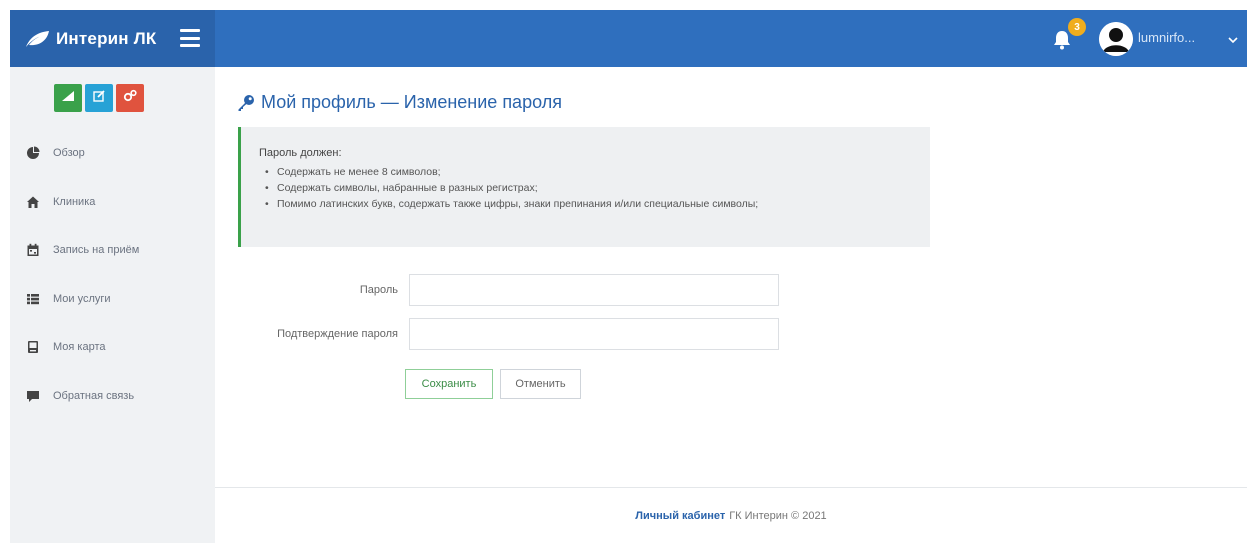 Image resolution: width=1247 pixels, height=543 pixels. I want to click on calendar-icon, so click(33, 250).